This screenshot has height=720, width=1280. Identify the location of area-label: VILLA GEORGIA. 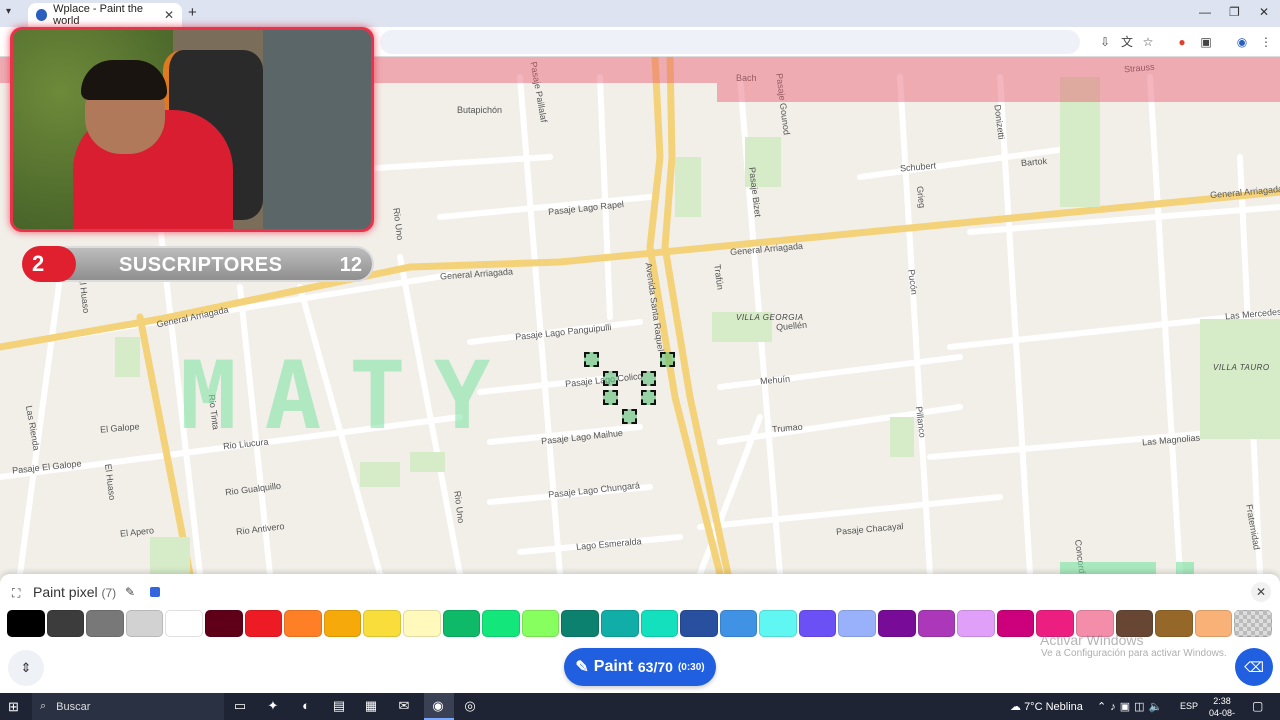
(770, 317).